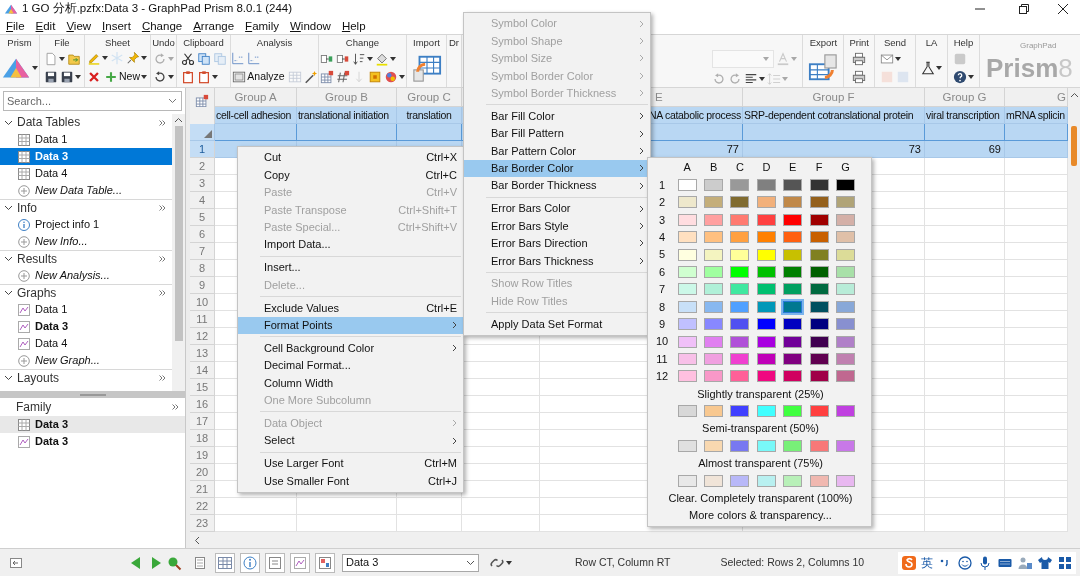 The height and width of the screenshot is (576, 1080). I want to click on brand-small-text: GraphPad, so click(1038, 45).